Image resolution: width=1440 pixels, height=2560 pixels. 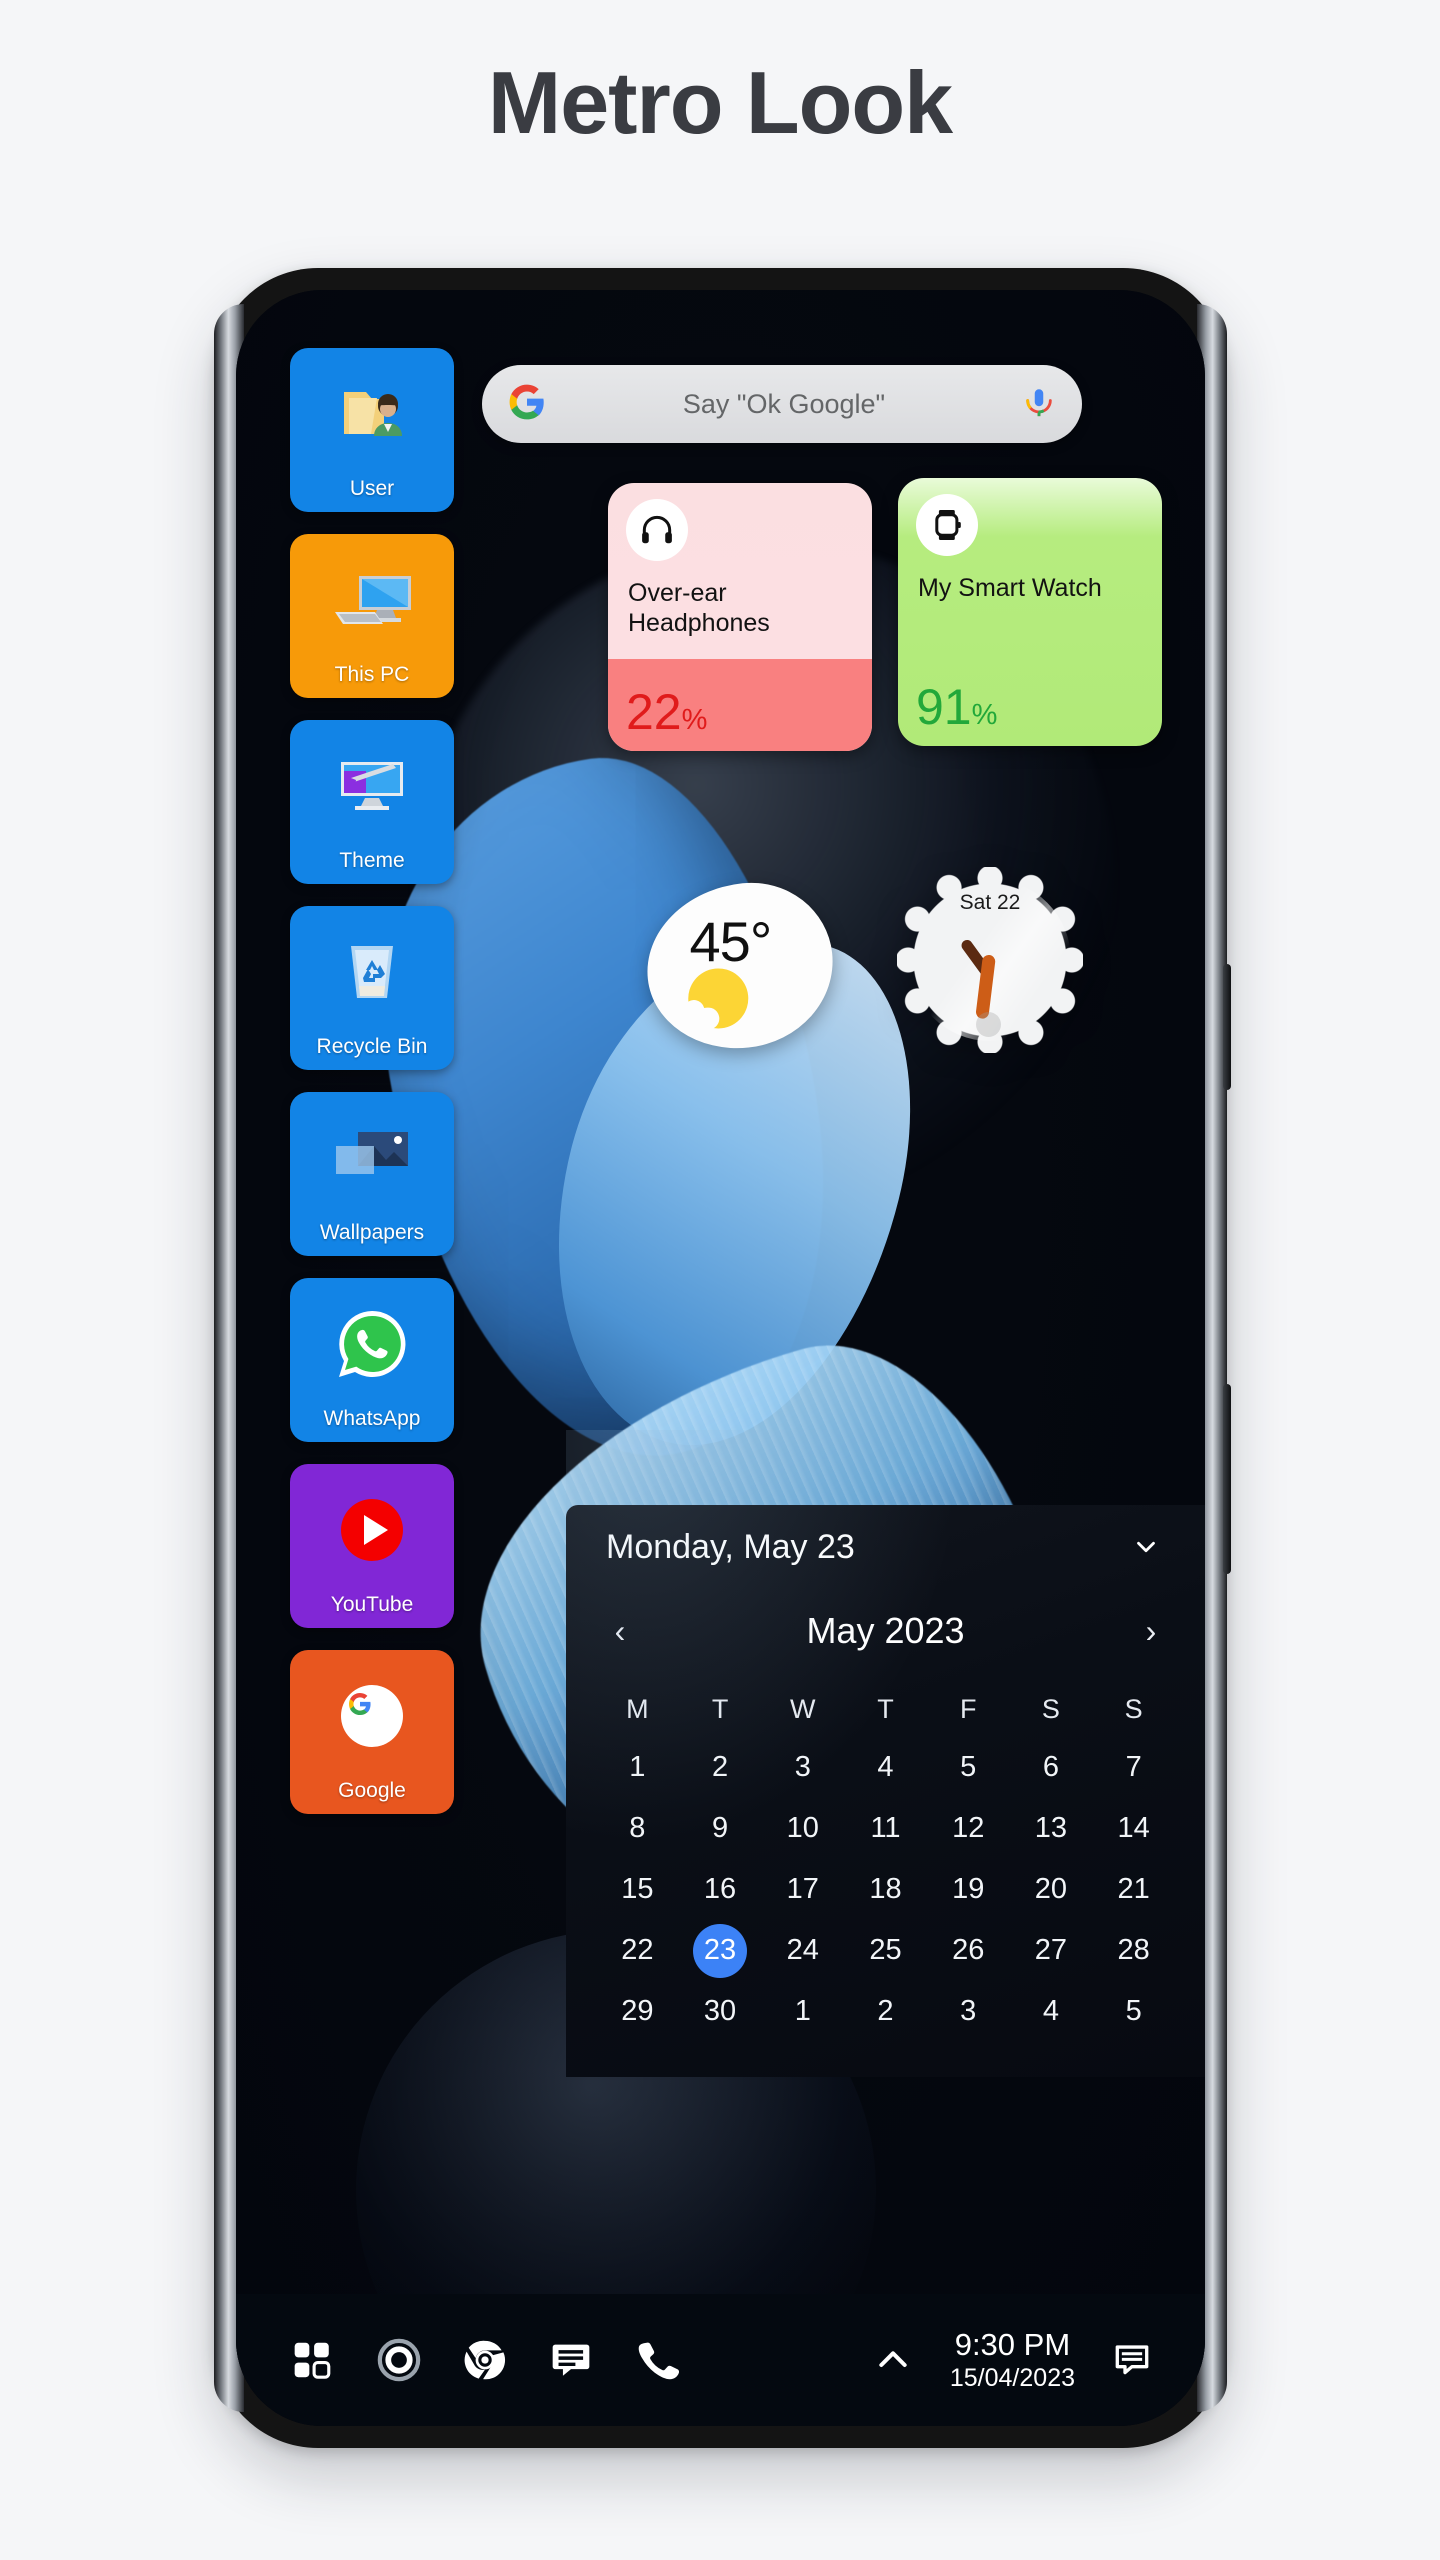 I want to click on clock-date-label: Sat 22, so click(x=990, y=902).